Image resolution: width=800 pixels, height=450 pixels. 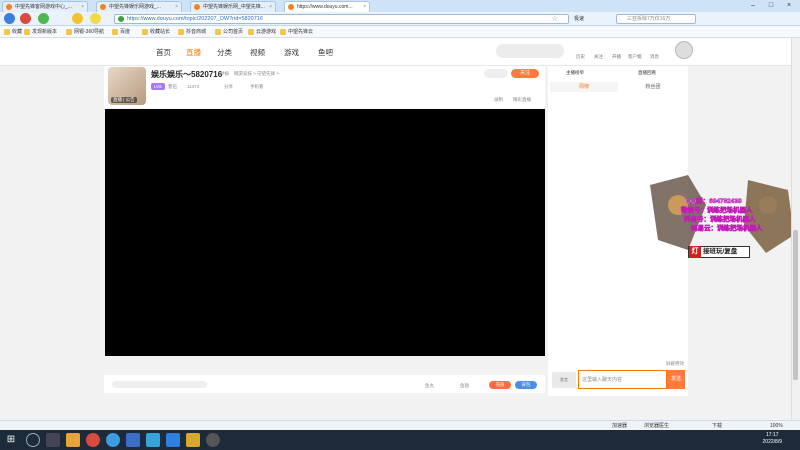 I want to click on minimize-icon: –, so click(x=753, y=6).